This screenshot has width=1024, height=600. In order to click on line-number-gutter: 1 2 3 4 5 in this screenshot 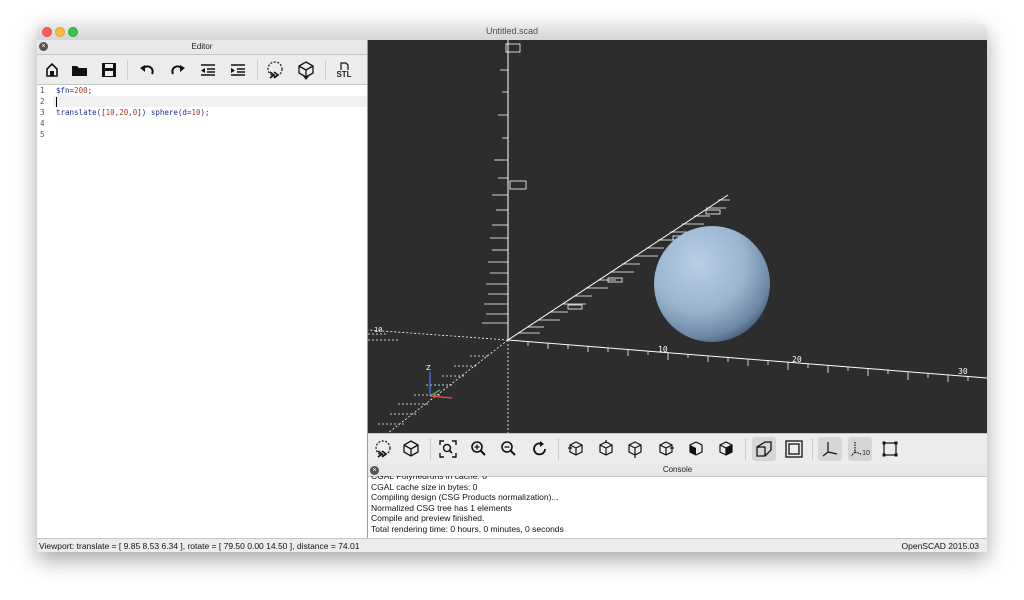, I will do `click(45, 311)`.